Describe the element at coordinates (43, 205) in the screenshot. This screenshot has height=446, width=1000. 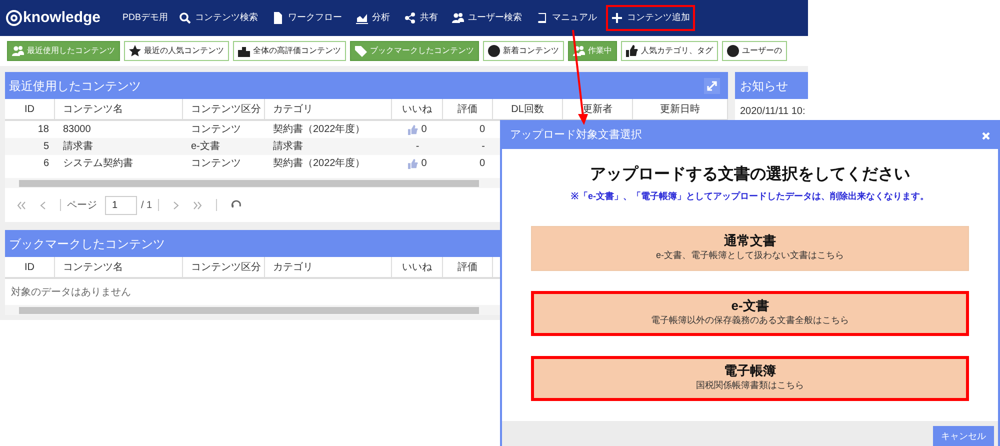
I see `previous-page-icon` at that location.